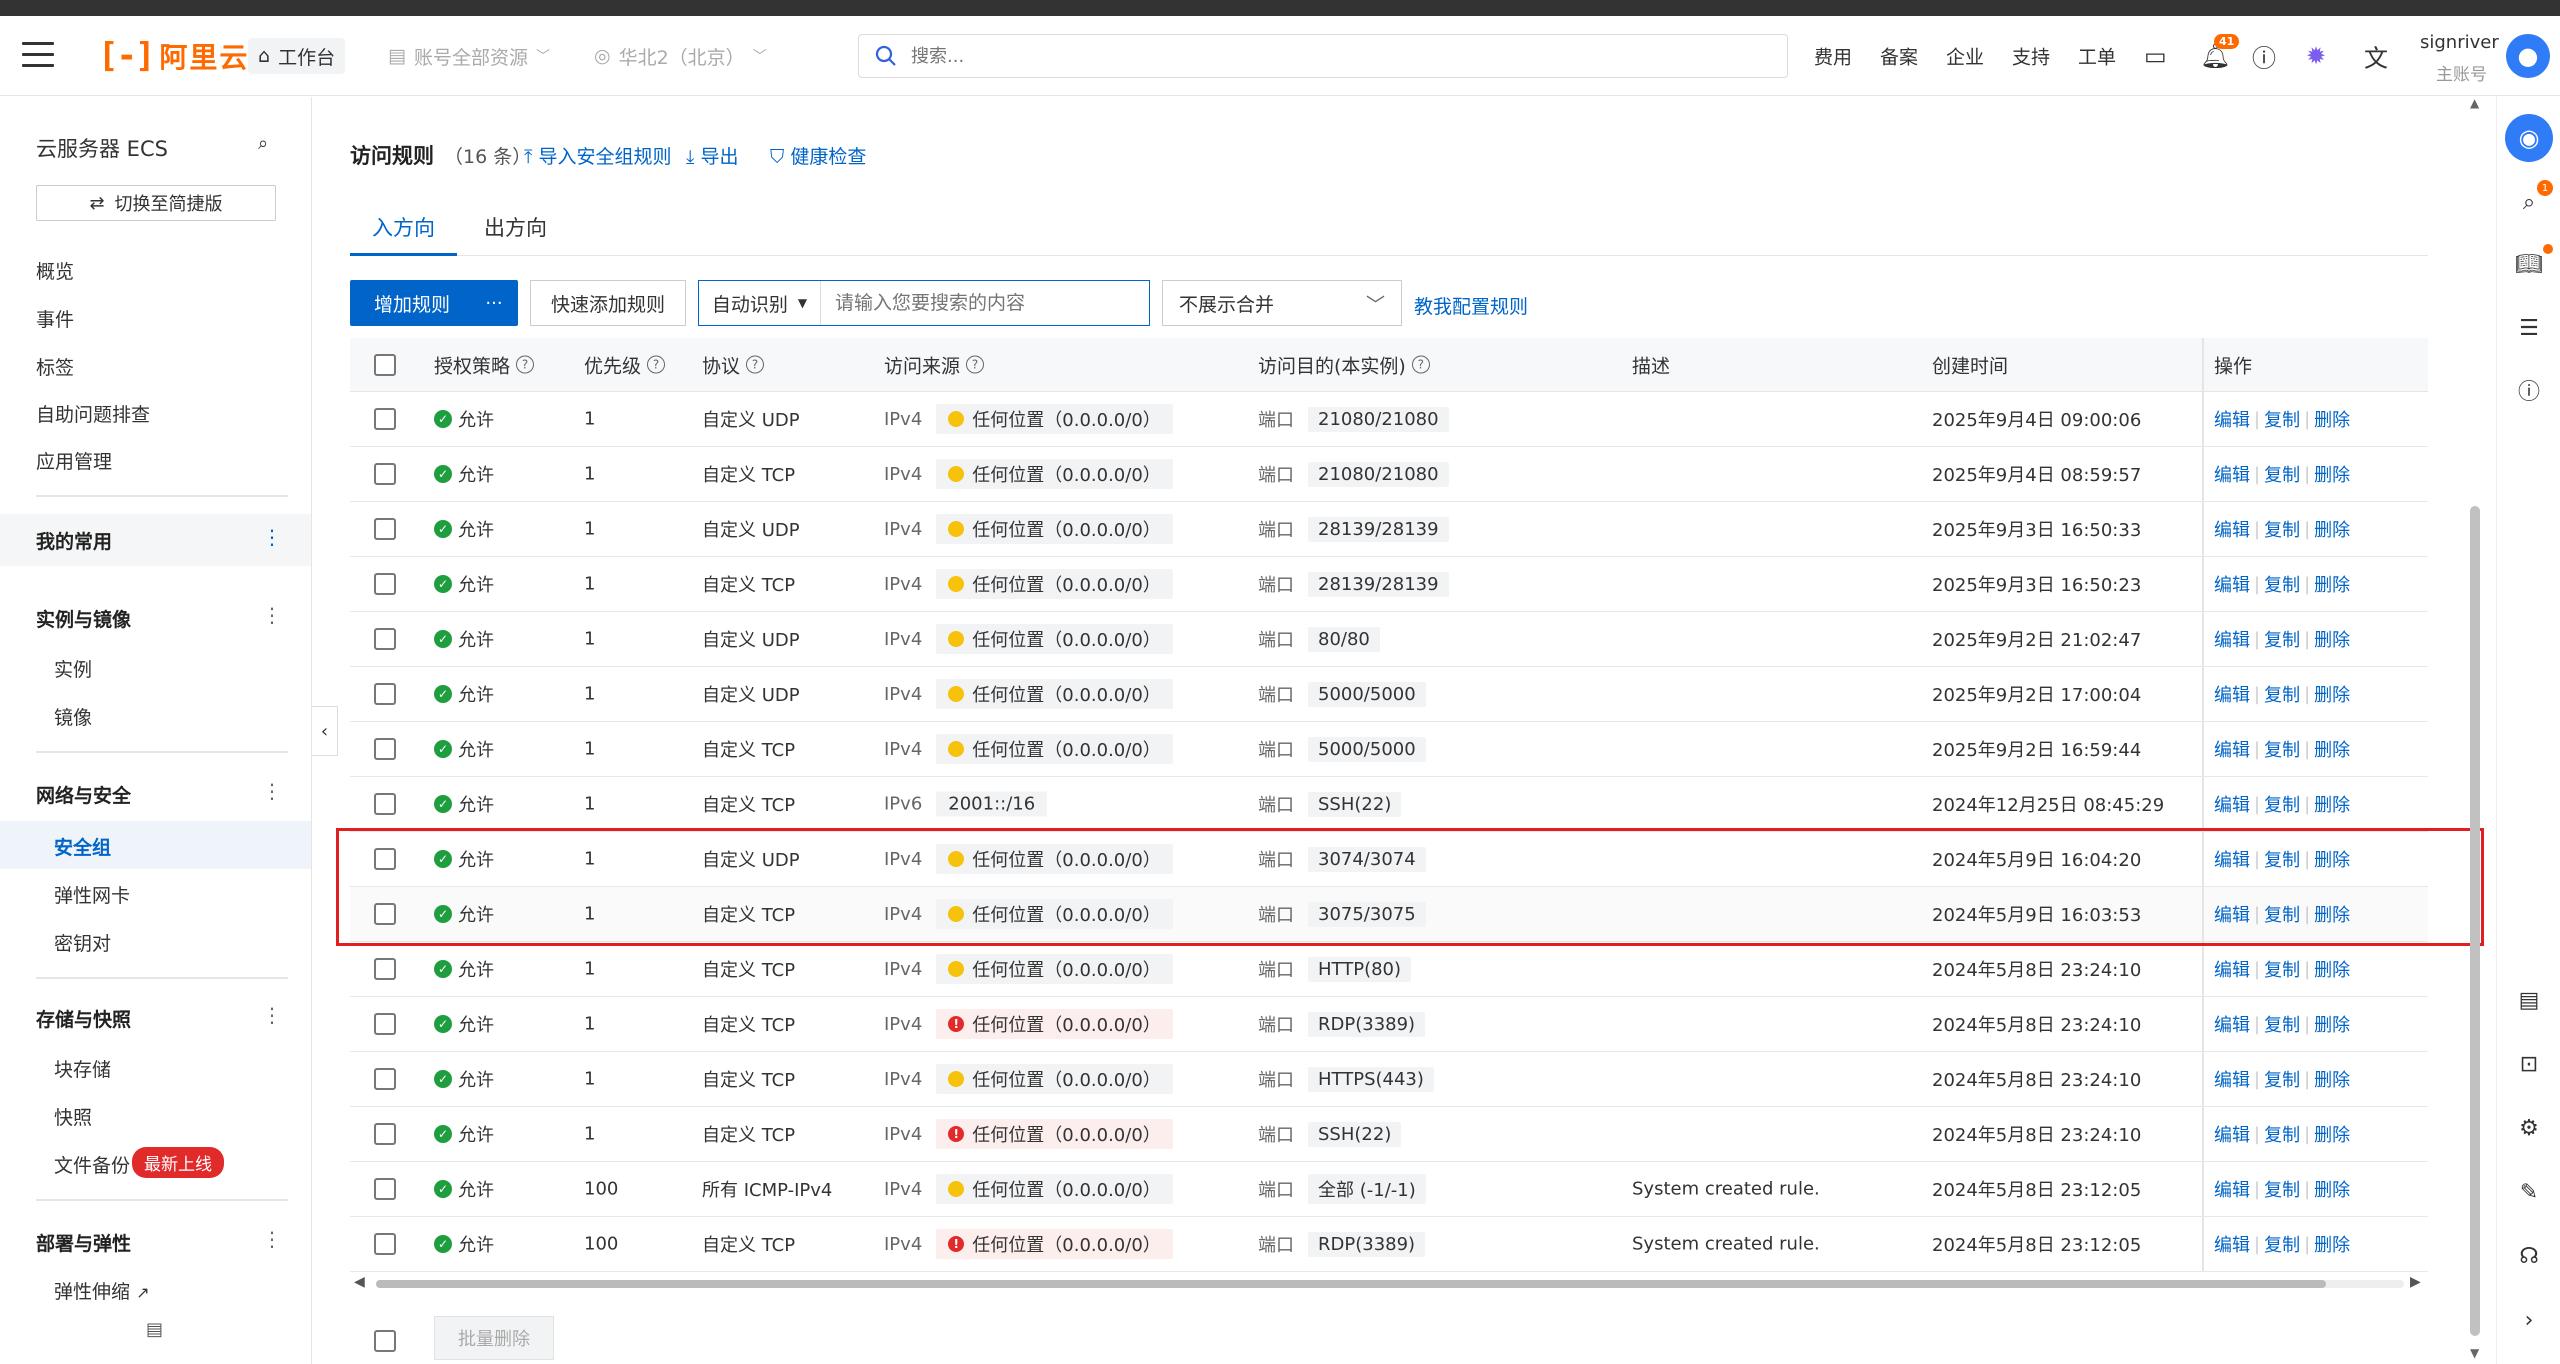 The image size is (2560, 1364). What do you see at coordinates (83, 1242) in the screenshot?
I see `sidebar-group-deploy: 部署与弹性` at bounding box center [83, 1242].